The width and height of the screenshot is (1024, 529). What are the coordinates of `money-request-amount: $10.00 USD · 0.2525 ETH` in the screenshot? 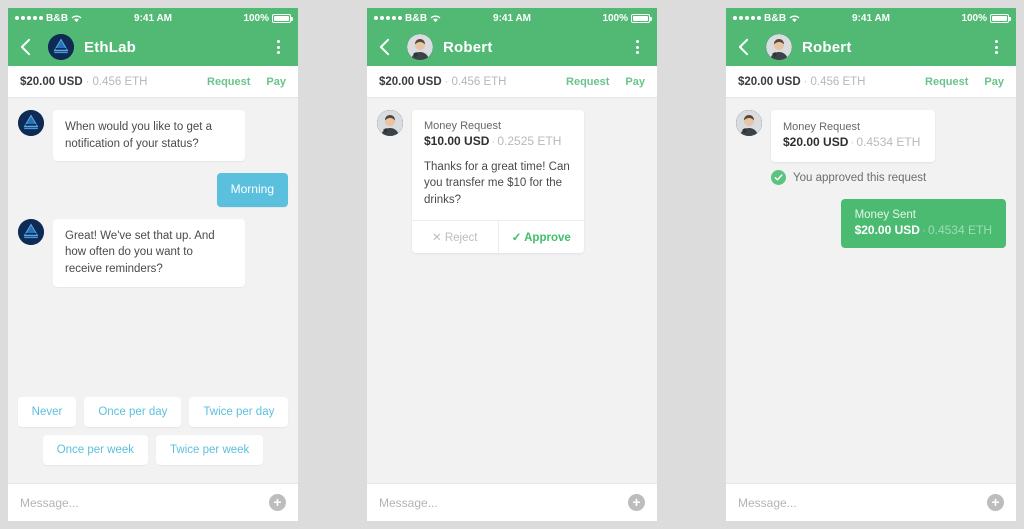 It's located at (498, 141).